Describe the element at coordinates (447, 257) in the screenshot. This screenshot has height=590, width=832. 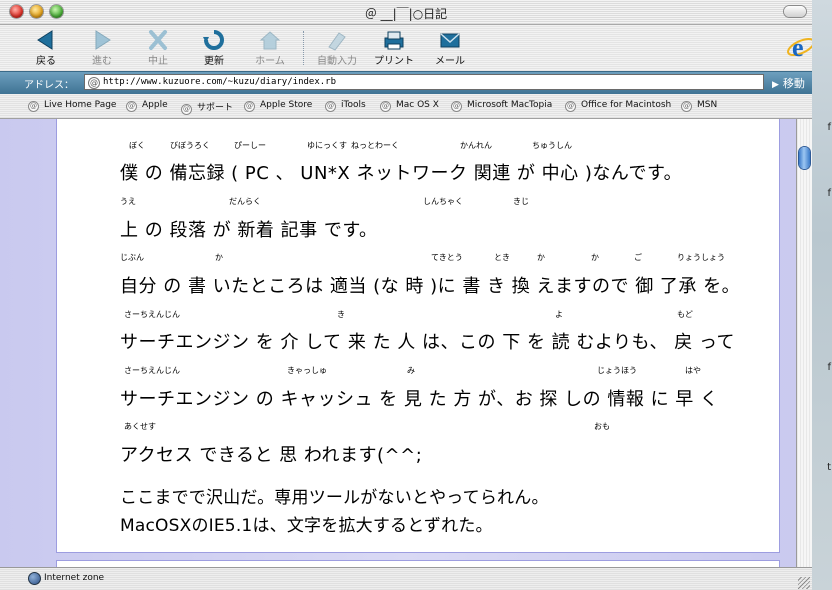
I see `ruby-text: てきとう` at that location.